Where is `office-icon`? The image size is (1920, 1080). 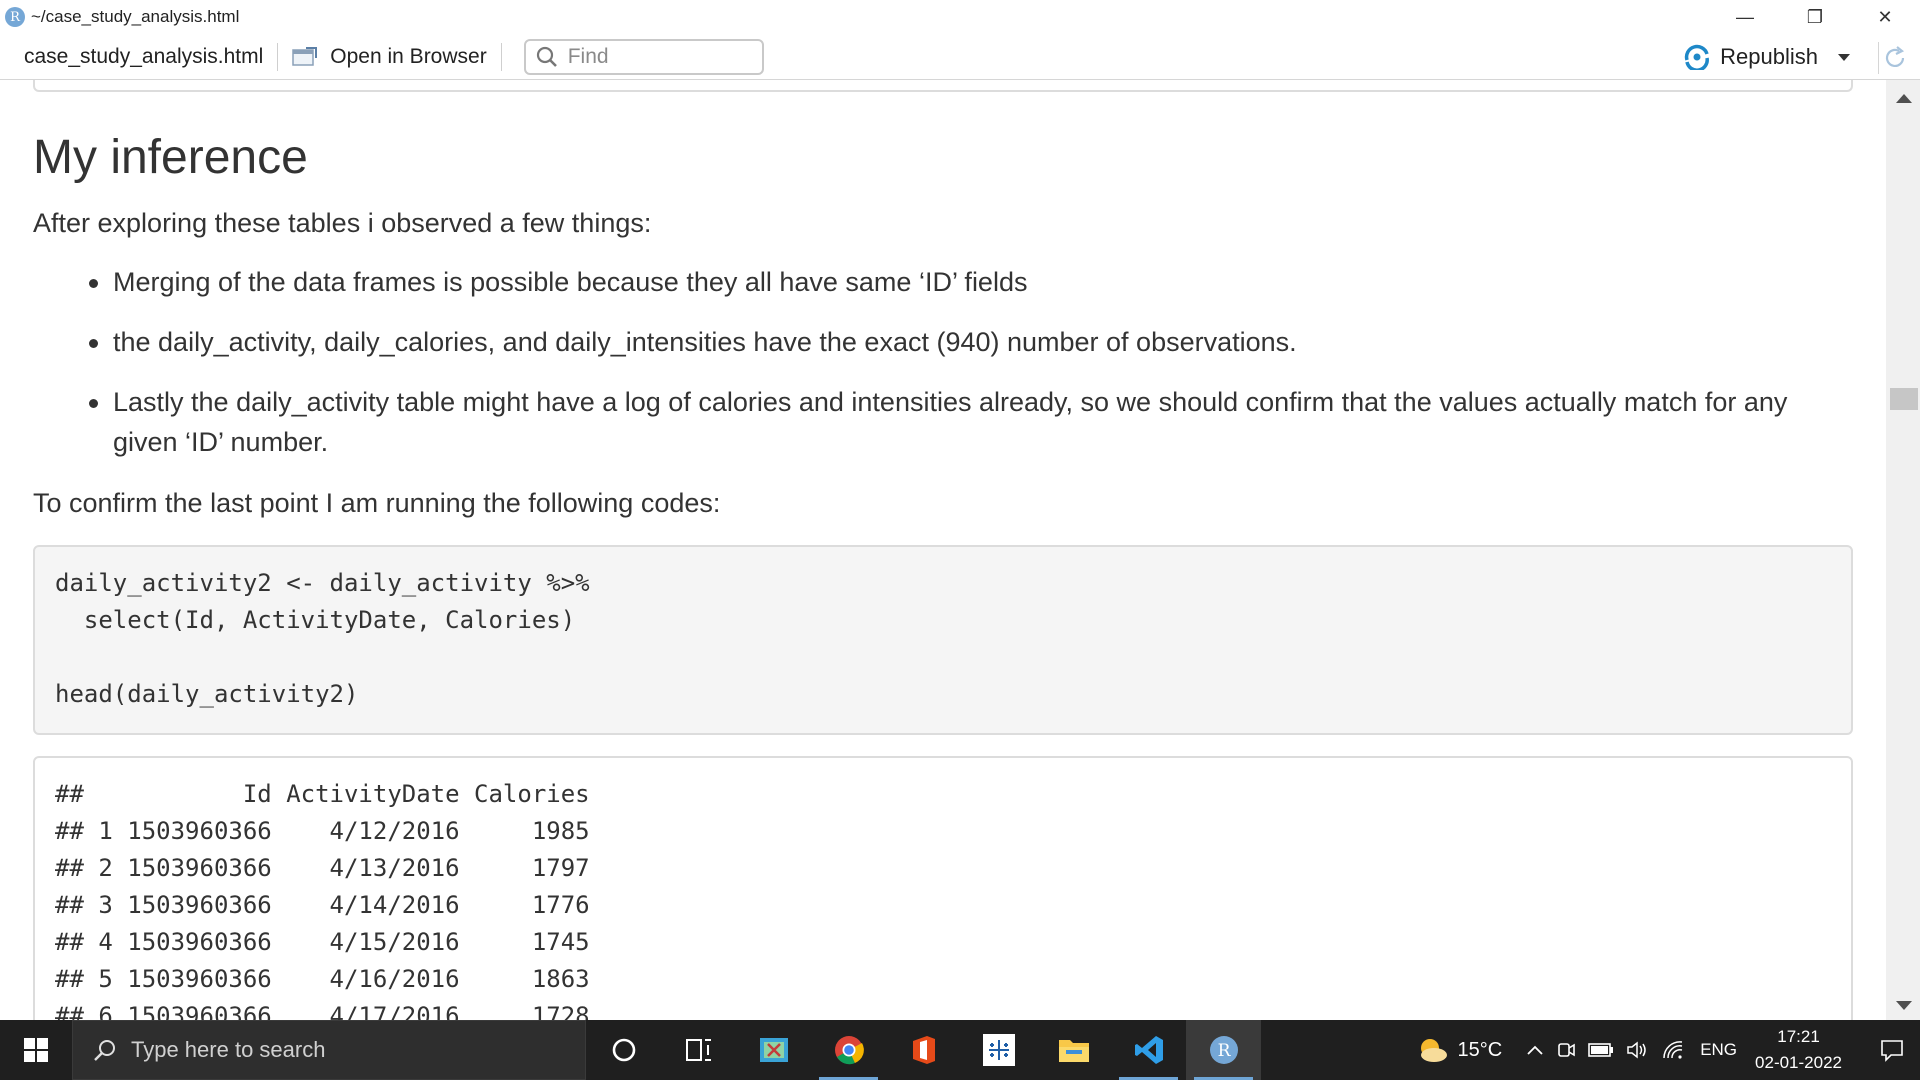 office-icon is located at coordinates (923, 1050).